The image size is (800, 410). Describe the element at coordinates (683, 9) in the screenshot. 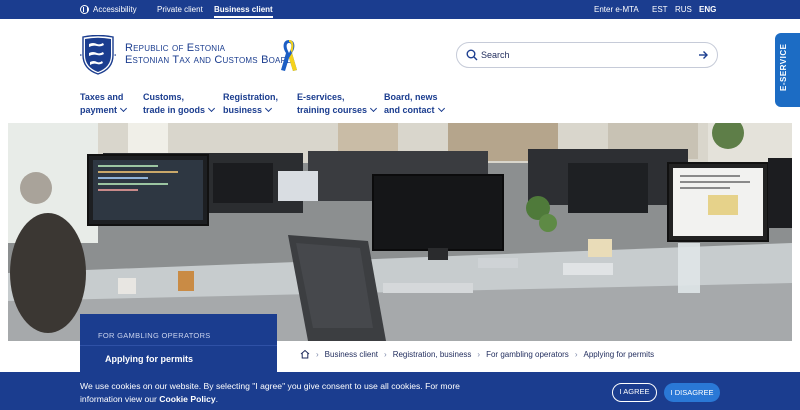

I see `lang-rus-link: RUS` at that location.